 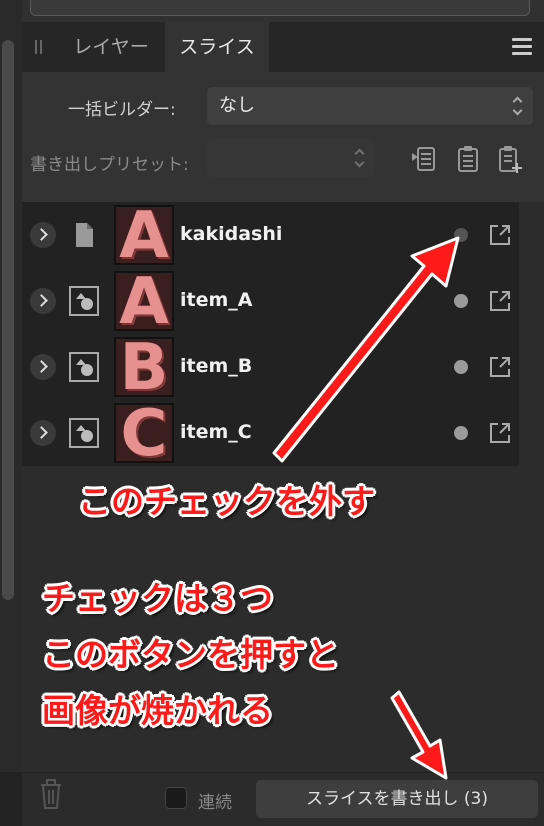 What do you see at coordinates (39, 47) in the screenshot?
I see `panel-grip-icon` at bounding box center [39, 47].